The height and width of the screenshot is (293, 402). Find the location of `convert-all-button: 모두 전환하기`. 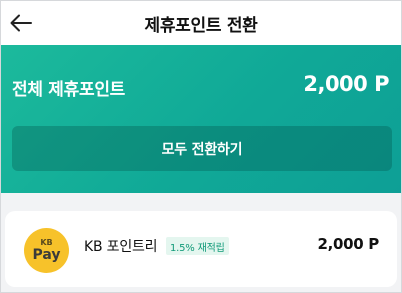

convert-all-button: 모두 전환하기 is located at coordinates (202, 148).